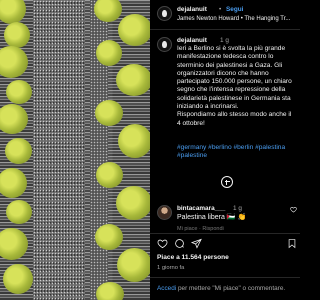 This screenshot has width=320, height=300. Describe the element at coordinates (237, 148) in the screenshot. I see `hashtag-line: #germany #berlino #berlin #palestina` at that location.